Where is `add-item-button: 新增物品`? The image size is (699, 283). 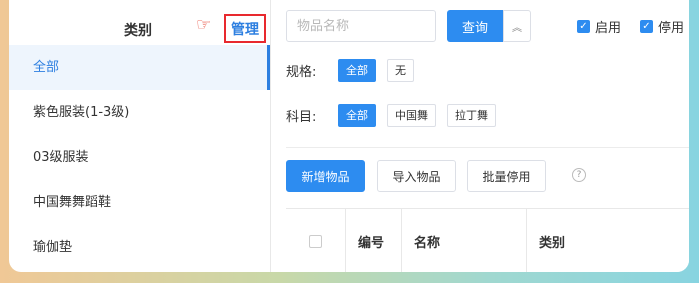
add-item-button: 新增物品 is located at coordinates (325, 176).